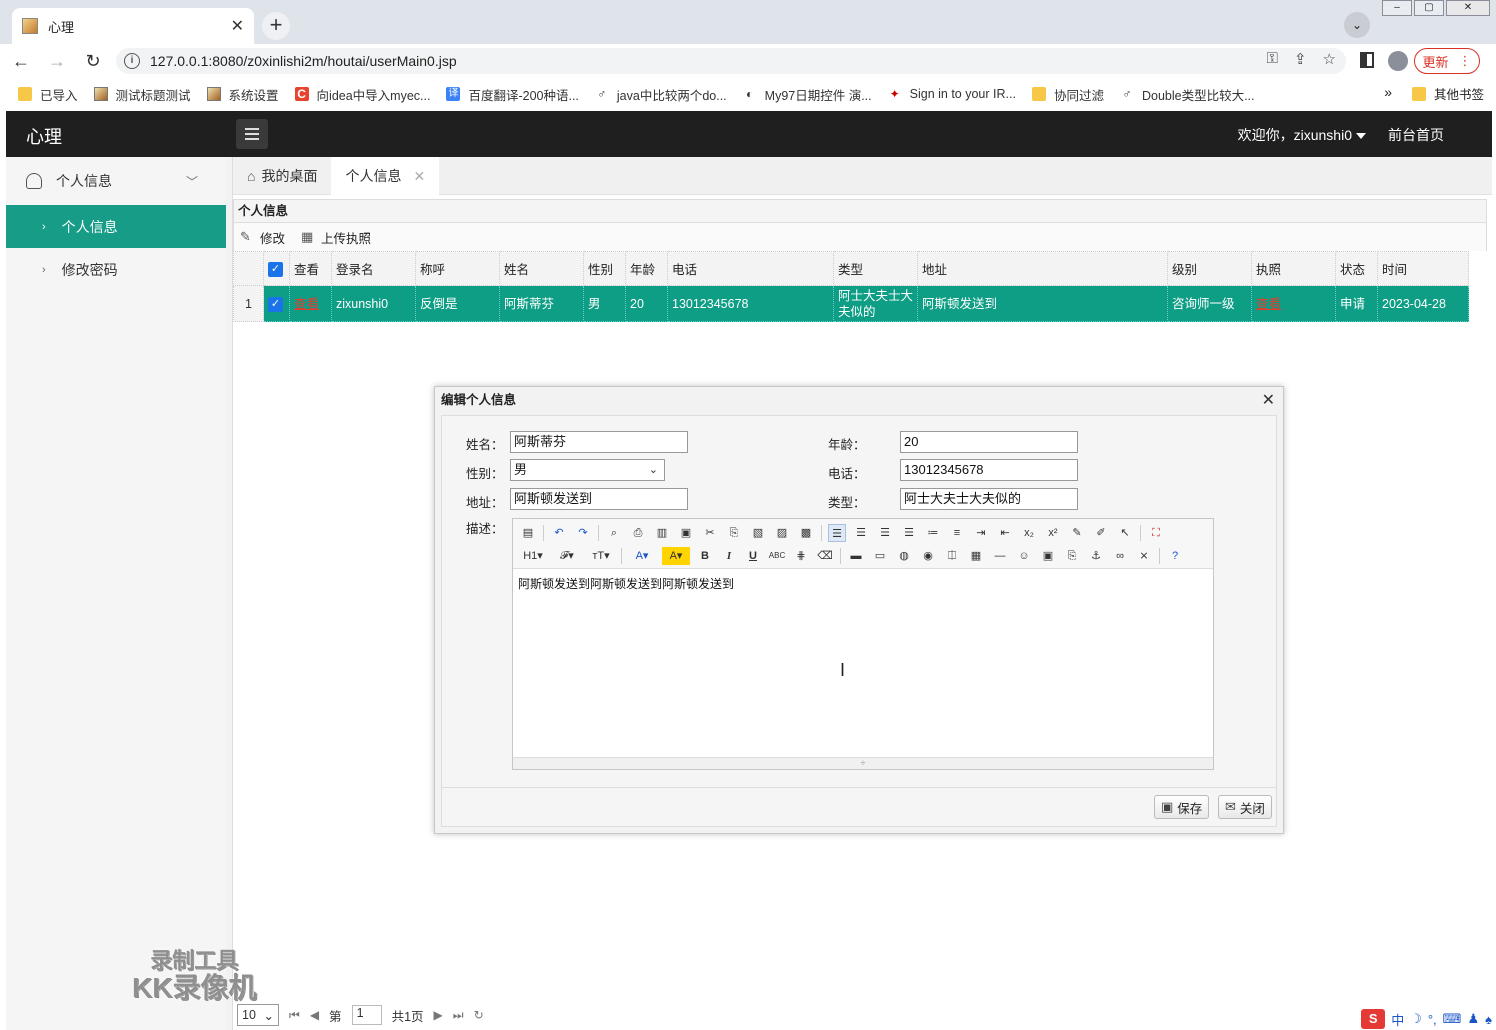 The width and height of the screenshot is (1496, 1030). Describe the element at coordinates (306, 304) in the screenshot. I see `view-link: 查看` at that location.